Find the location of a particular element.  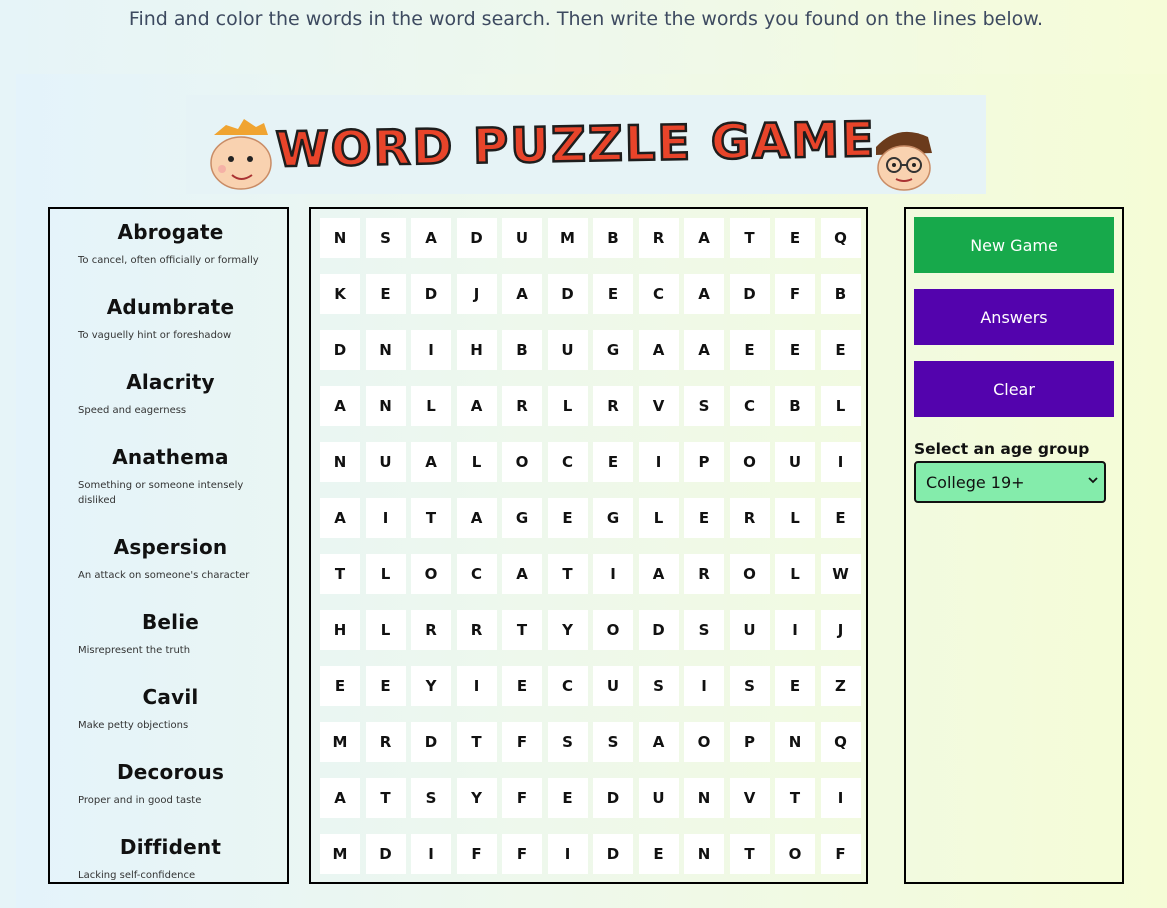

clear-button: Clear is located at coordinates (1014, 389).